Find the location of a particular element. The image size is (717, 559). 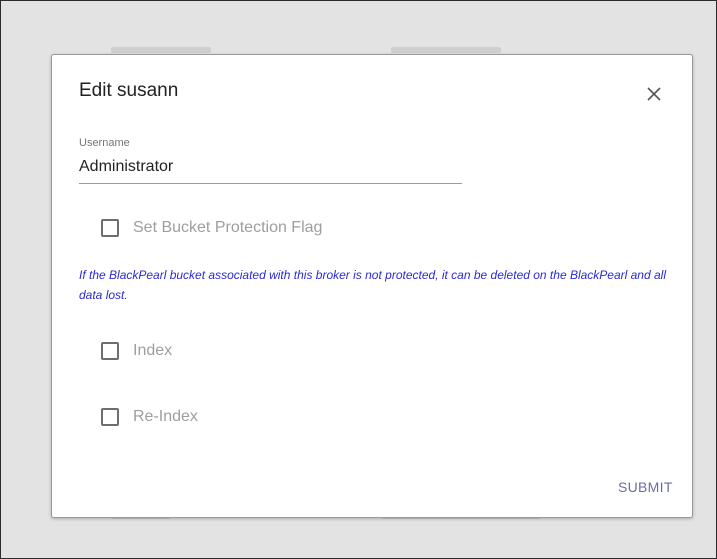

username-input is located at coordinates (270, 169).